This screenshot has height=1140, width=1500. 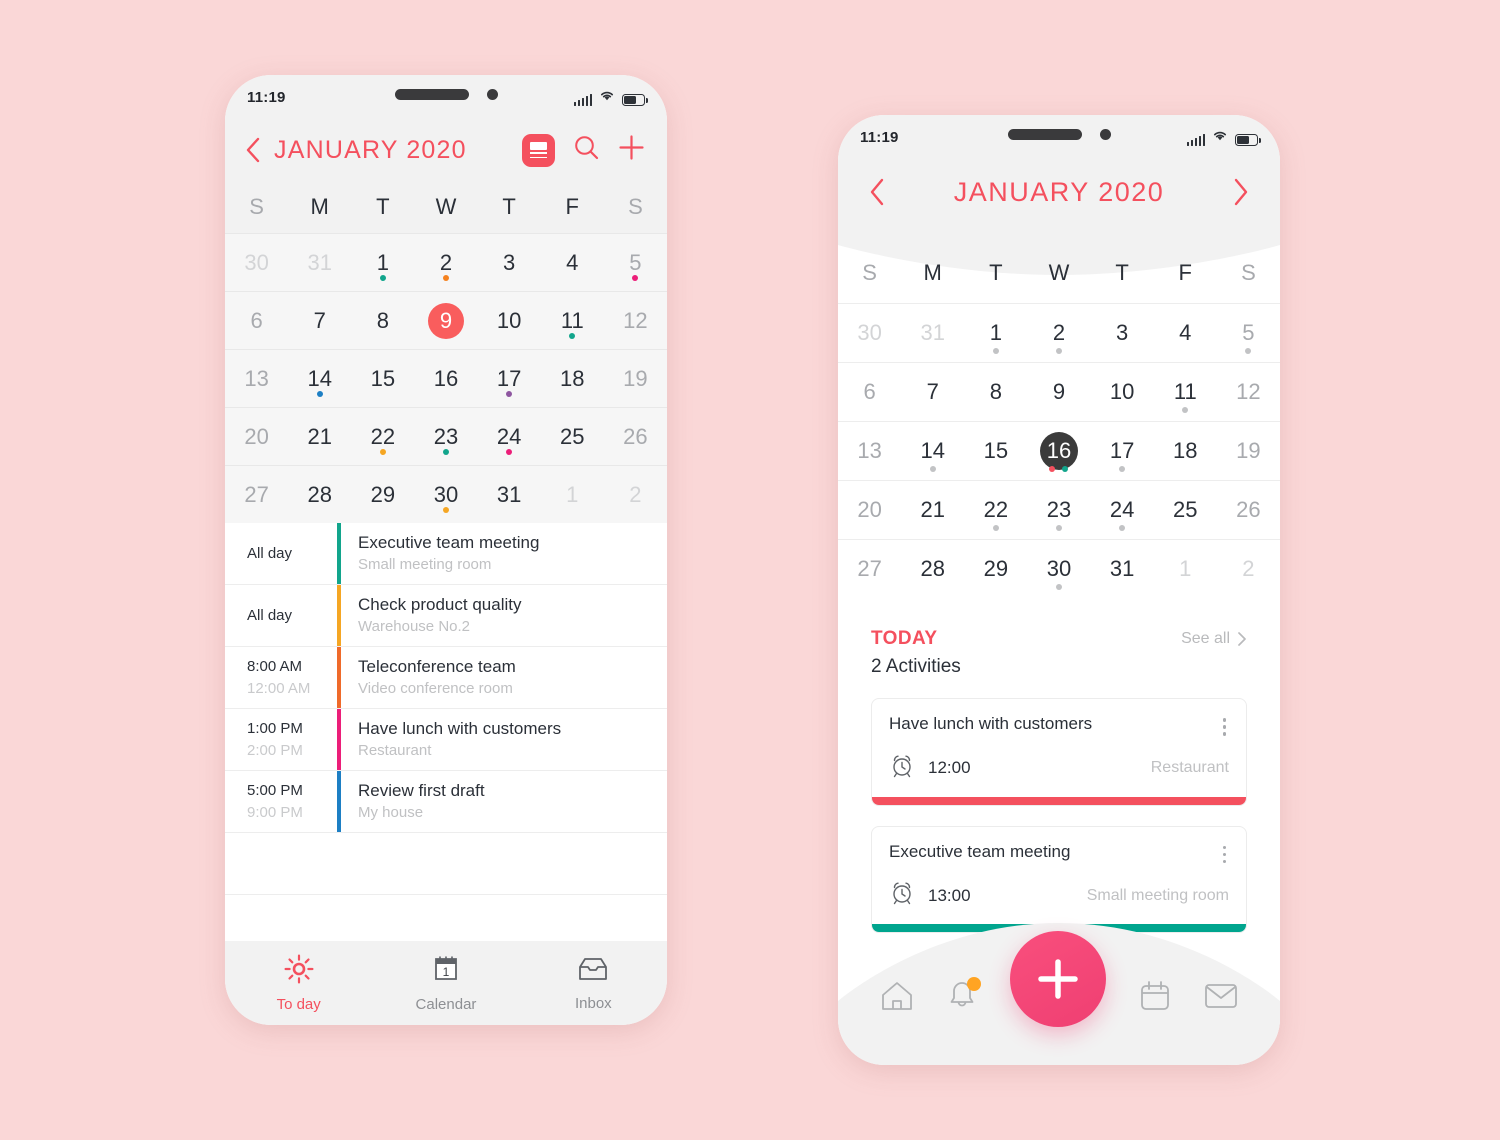 I want to click on event-dot, so click(x=445, y=452).